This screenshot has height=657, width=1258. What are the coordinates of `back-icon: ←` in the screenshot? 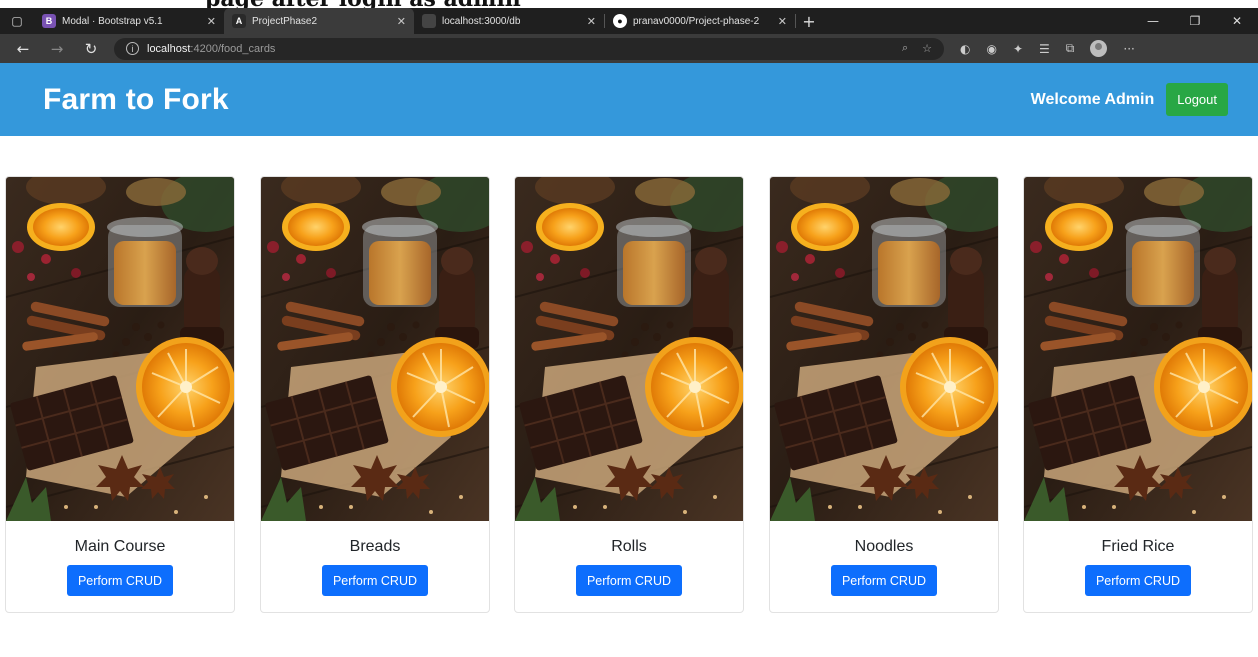 It's located at (23, 49).